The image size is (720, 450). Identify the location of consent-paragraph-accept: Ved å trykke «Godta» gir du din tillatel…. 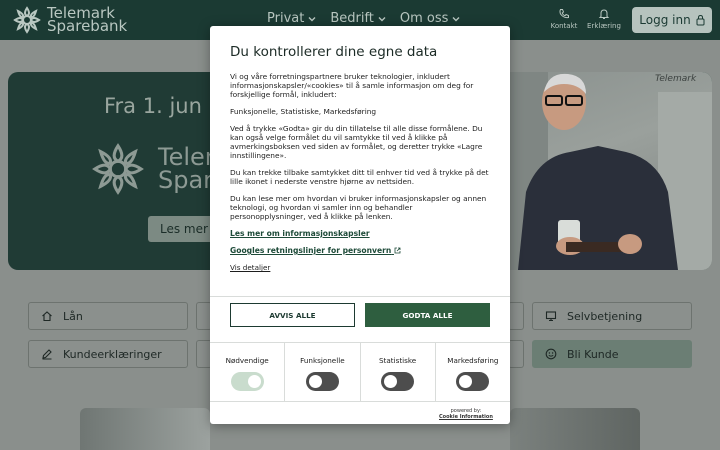
(356, 142).